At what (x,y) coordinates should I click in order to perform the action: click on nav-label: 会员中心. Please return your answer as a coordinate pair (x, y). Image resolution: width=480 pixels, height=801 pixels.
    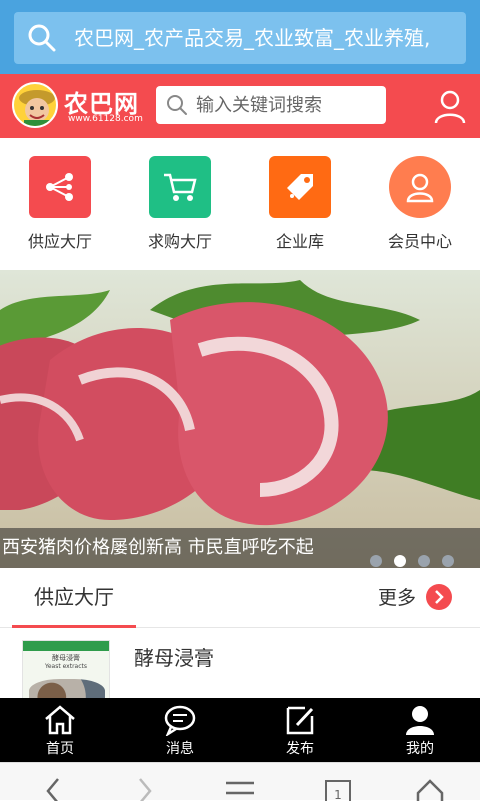
    Looking at the image, I should click on (419, 241).